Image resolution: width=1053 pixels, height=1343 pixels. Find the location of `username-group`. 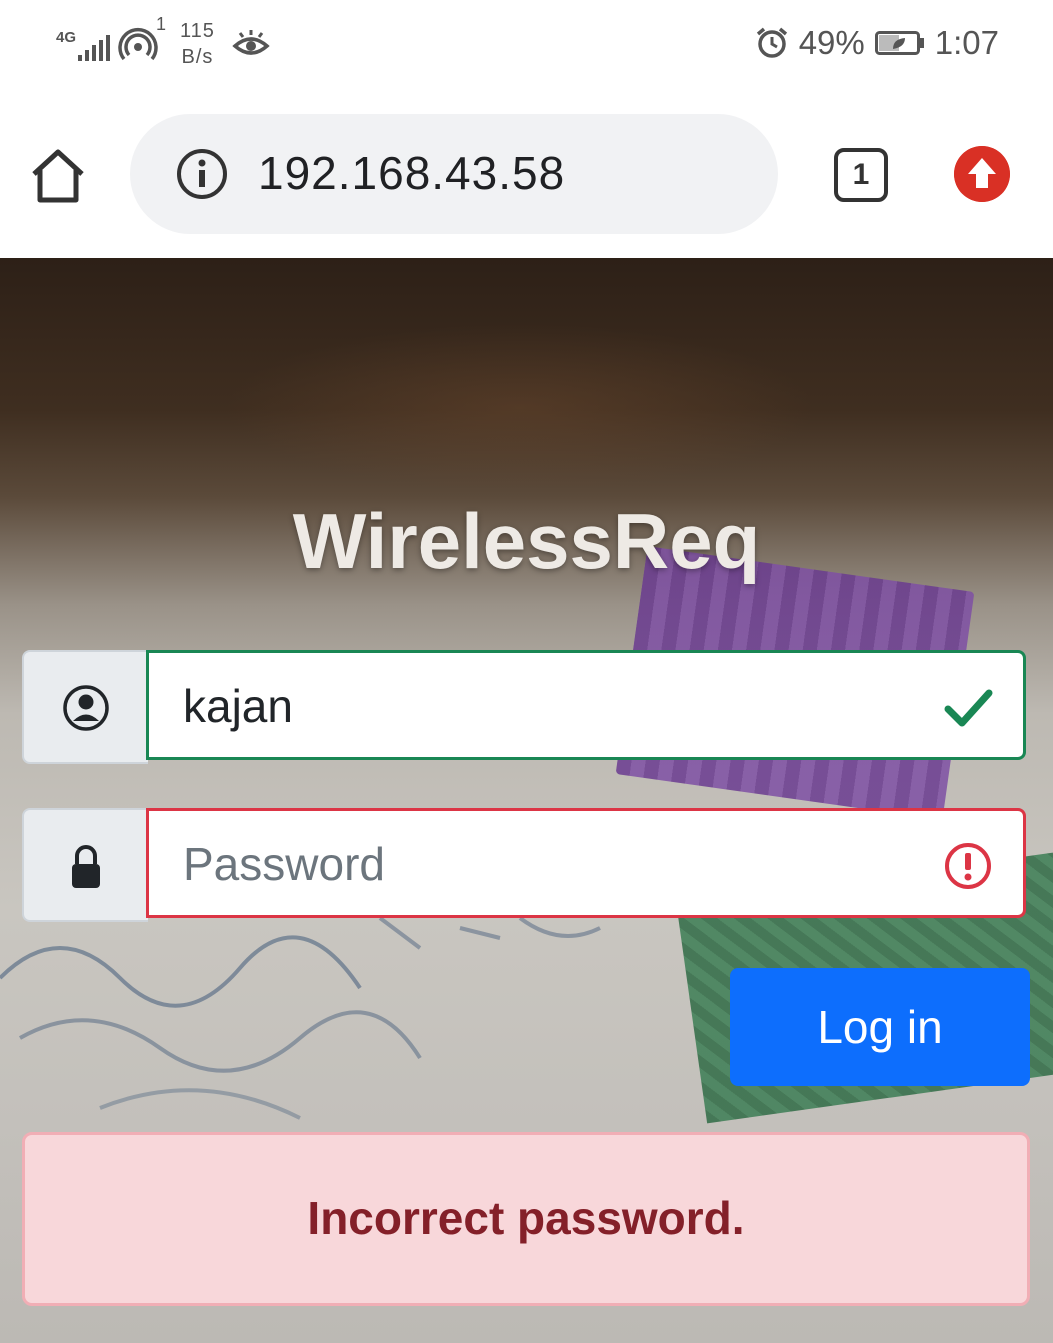

username-group is located at coordinates (526, 707).